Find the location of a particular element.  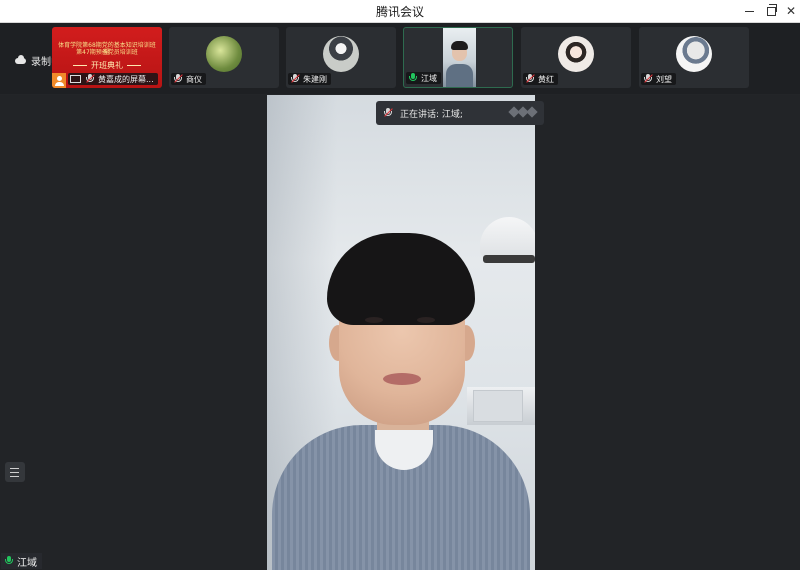

participant-name-bar: 商仪 is located at coordinates (188, 79).